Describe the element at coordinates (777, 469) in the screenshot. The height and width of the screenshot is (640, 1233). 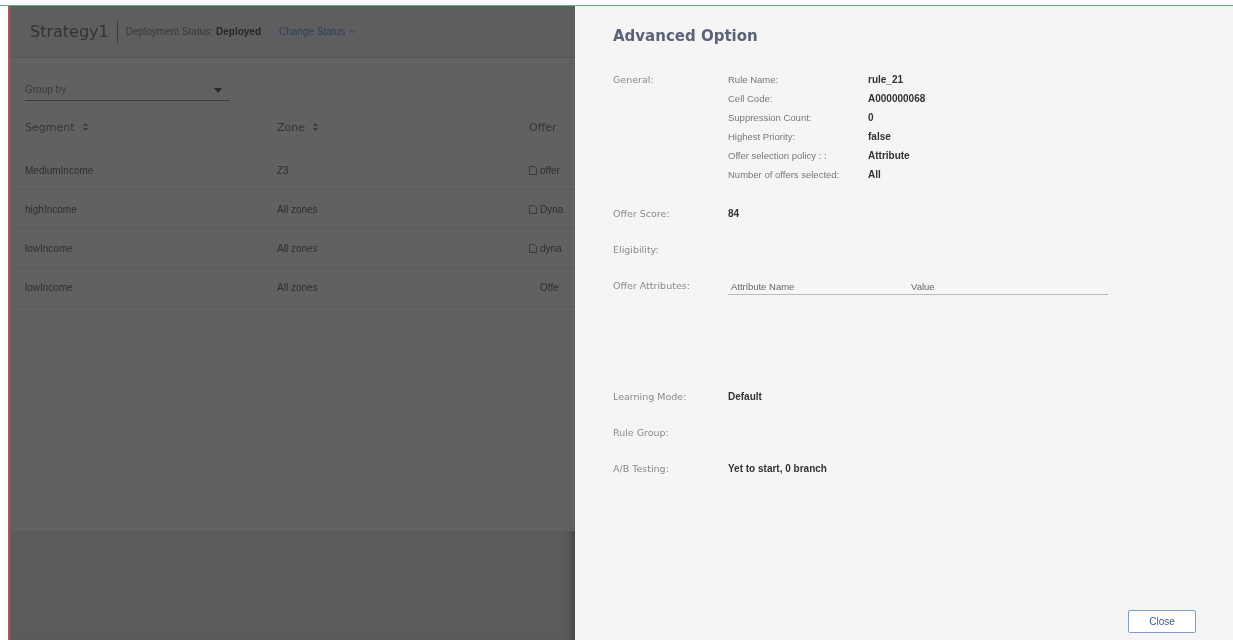
I see `field-value: Yet to start, 0 branch` at that location.